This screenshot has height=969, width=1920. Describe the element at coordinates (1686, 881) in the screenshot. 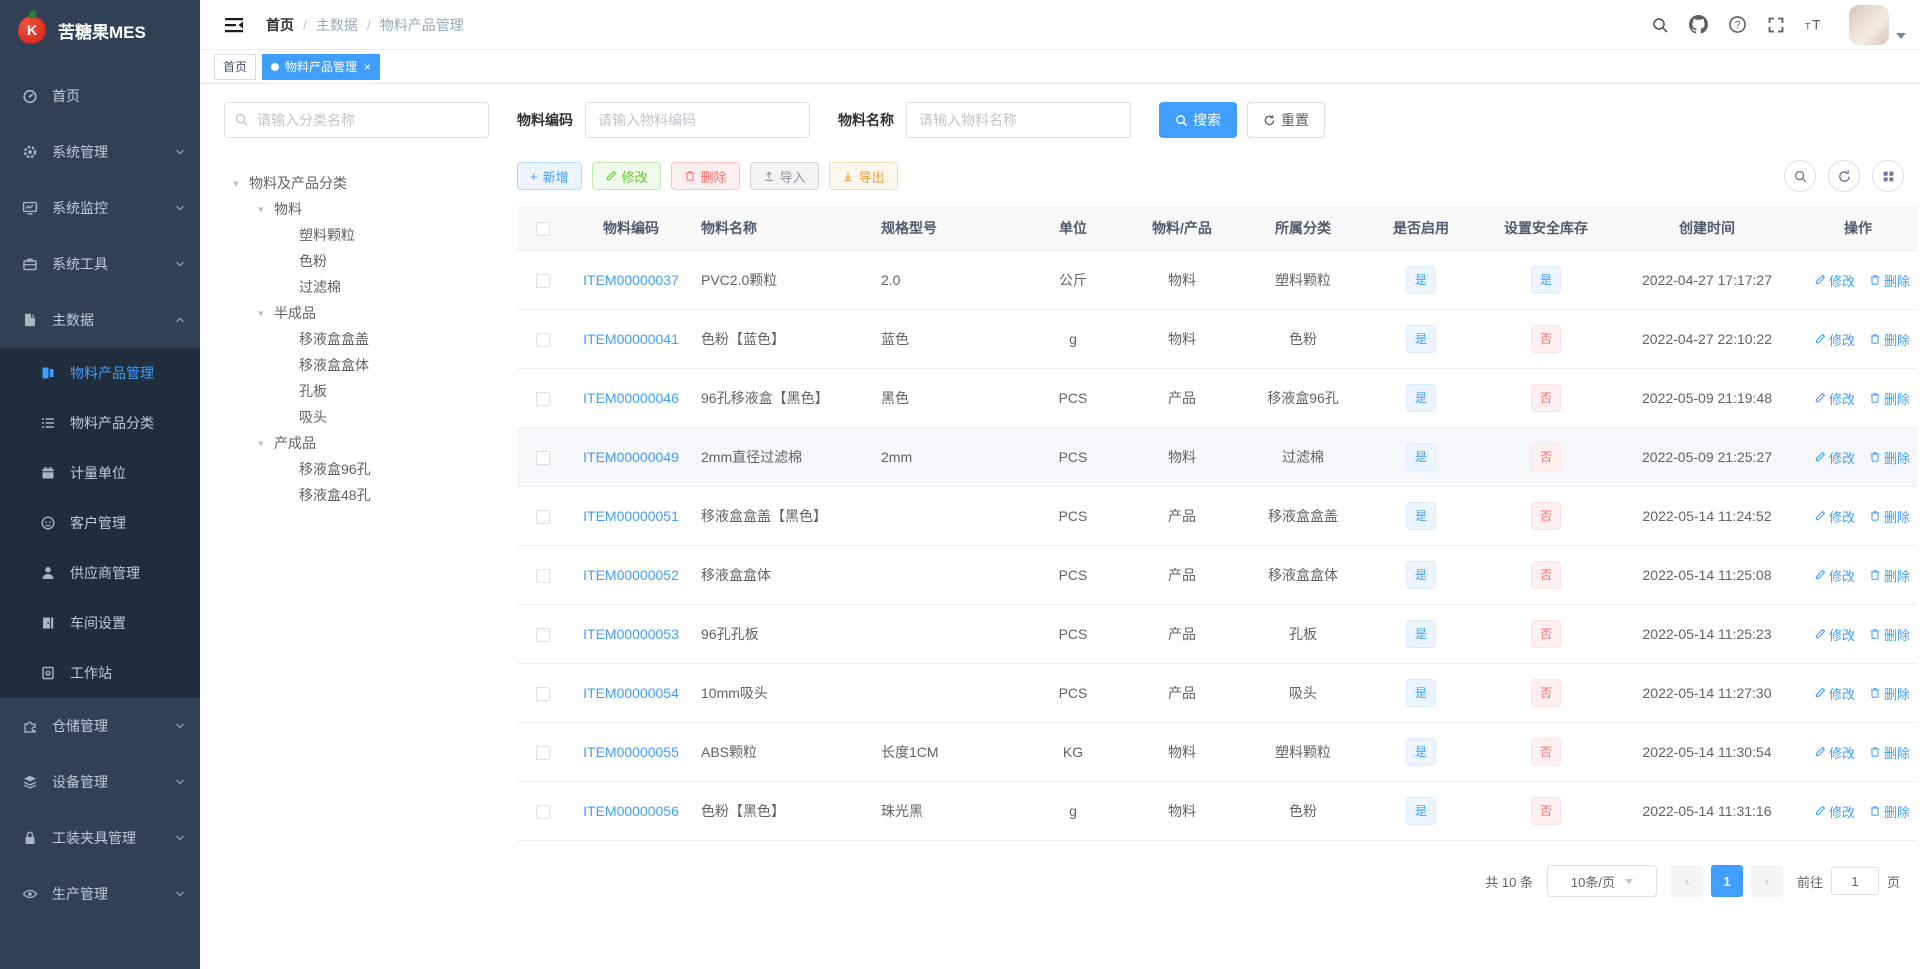

I see `prev-page-button: ‹` at that location.